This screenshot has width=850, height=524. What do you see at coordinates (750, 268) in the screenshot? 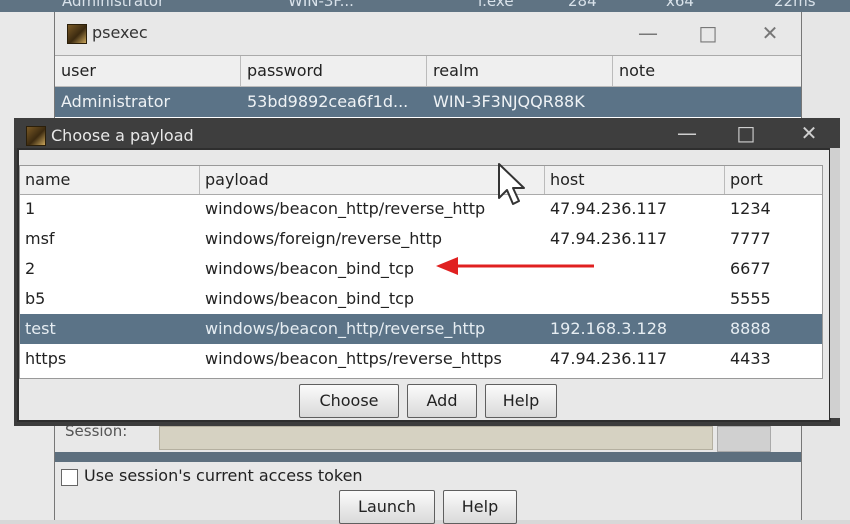
I see `cell-port: 6677` at bounding box center [750, 268].